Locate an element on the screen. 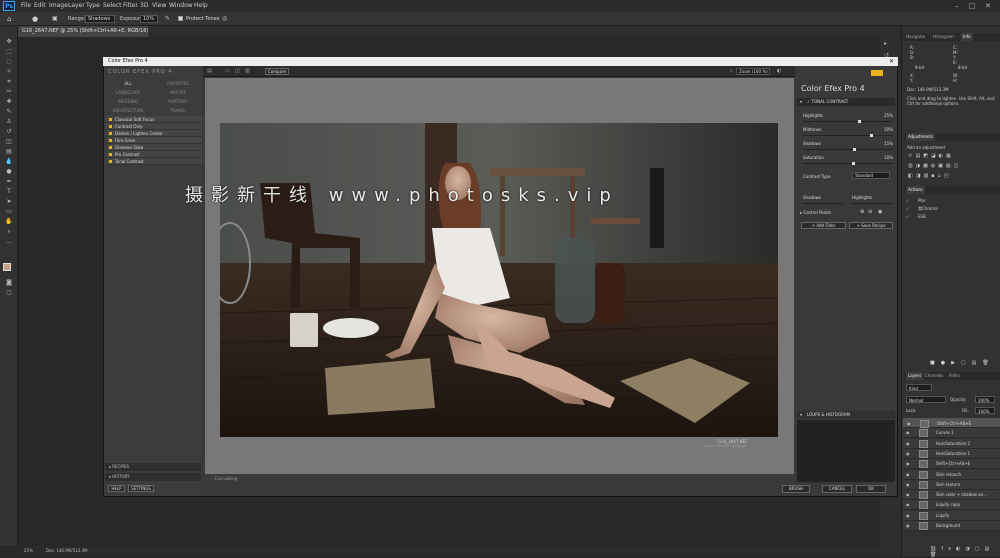  shadows-track is located at coordinates (823, 203).